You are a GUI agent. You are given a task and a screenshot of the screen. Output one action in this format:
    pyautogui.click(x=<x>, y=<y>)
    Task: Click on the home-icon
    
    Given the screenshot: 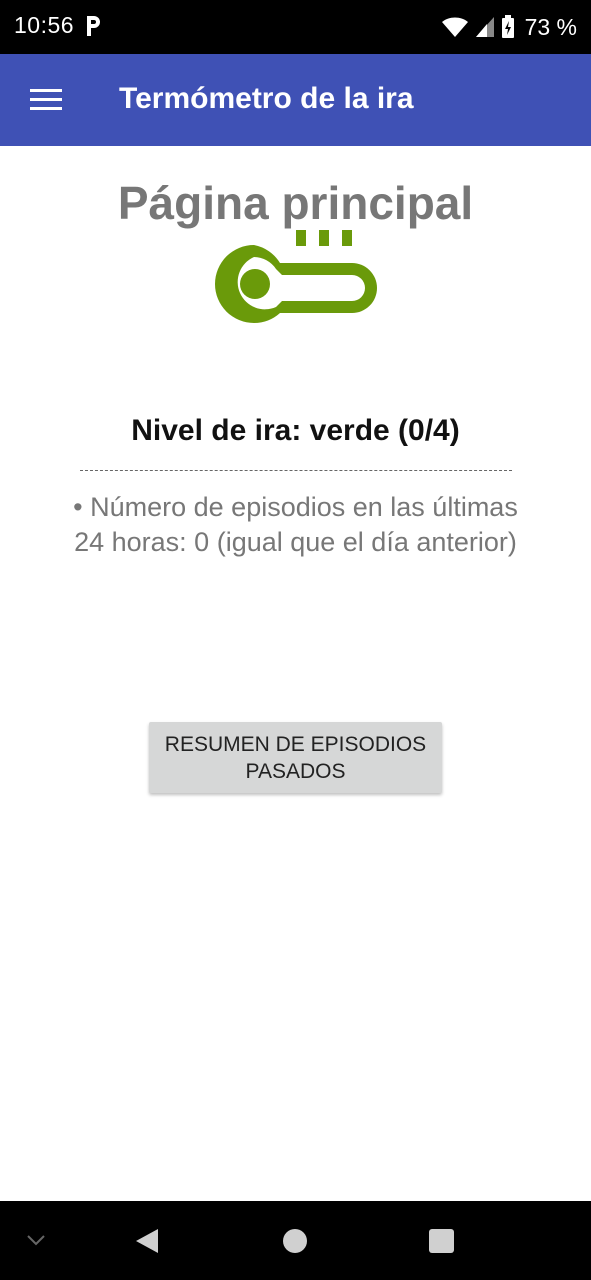 What is the action you would take?
    pyautogui.click(x=295, y=1241)
    